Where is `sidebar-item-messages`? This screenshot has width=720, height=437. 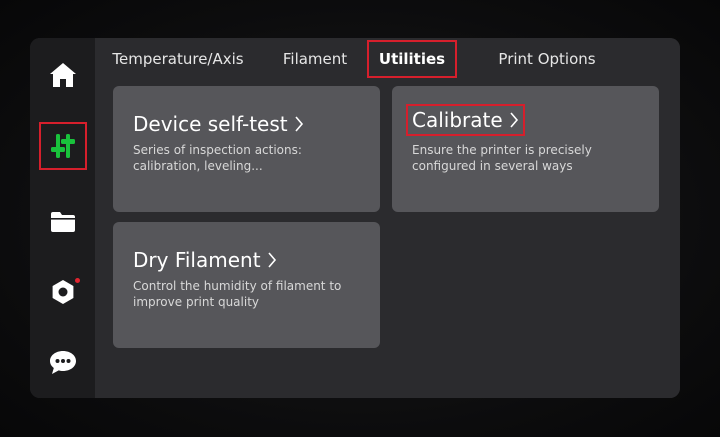
sidebar-item-messages is located at coordinates (63, 362).